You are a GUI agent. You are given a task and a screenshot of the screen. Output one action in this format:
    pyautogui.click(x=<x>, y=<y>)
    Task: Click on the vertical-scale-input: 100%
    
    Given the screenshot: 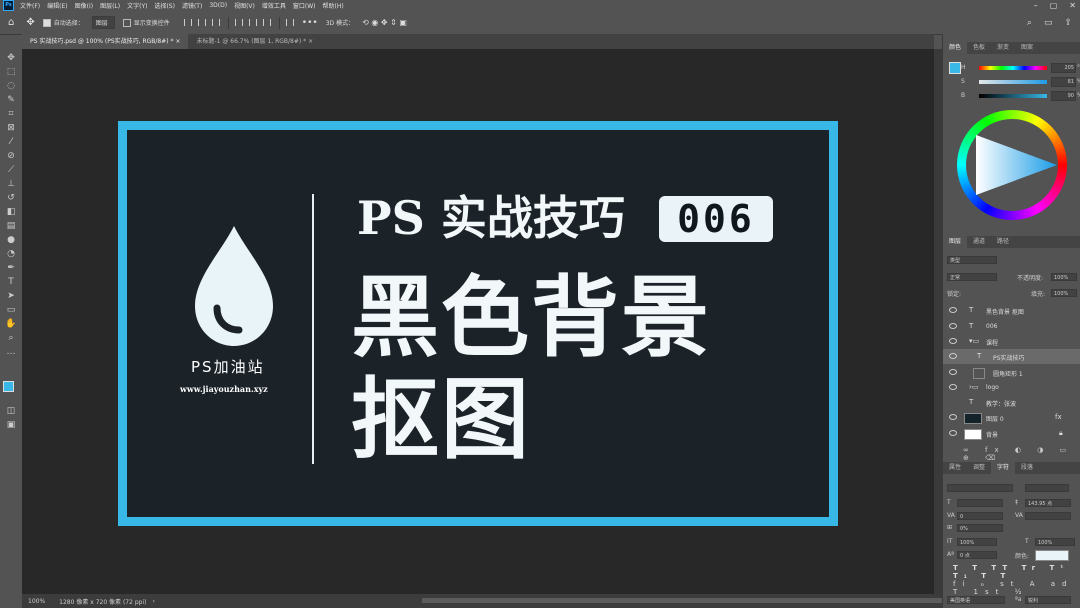 What is the action you would take?
    pyautogui.click(x=977, y=542)
    